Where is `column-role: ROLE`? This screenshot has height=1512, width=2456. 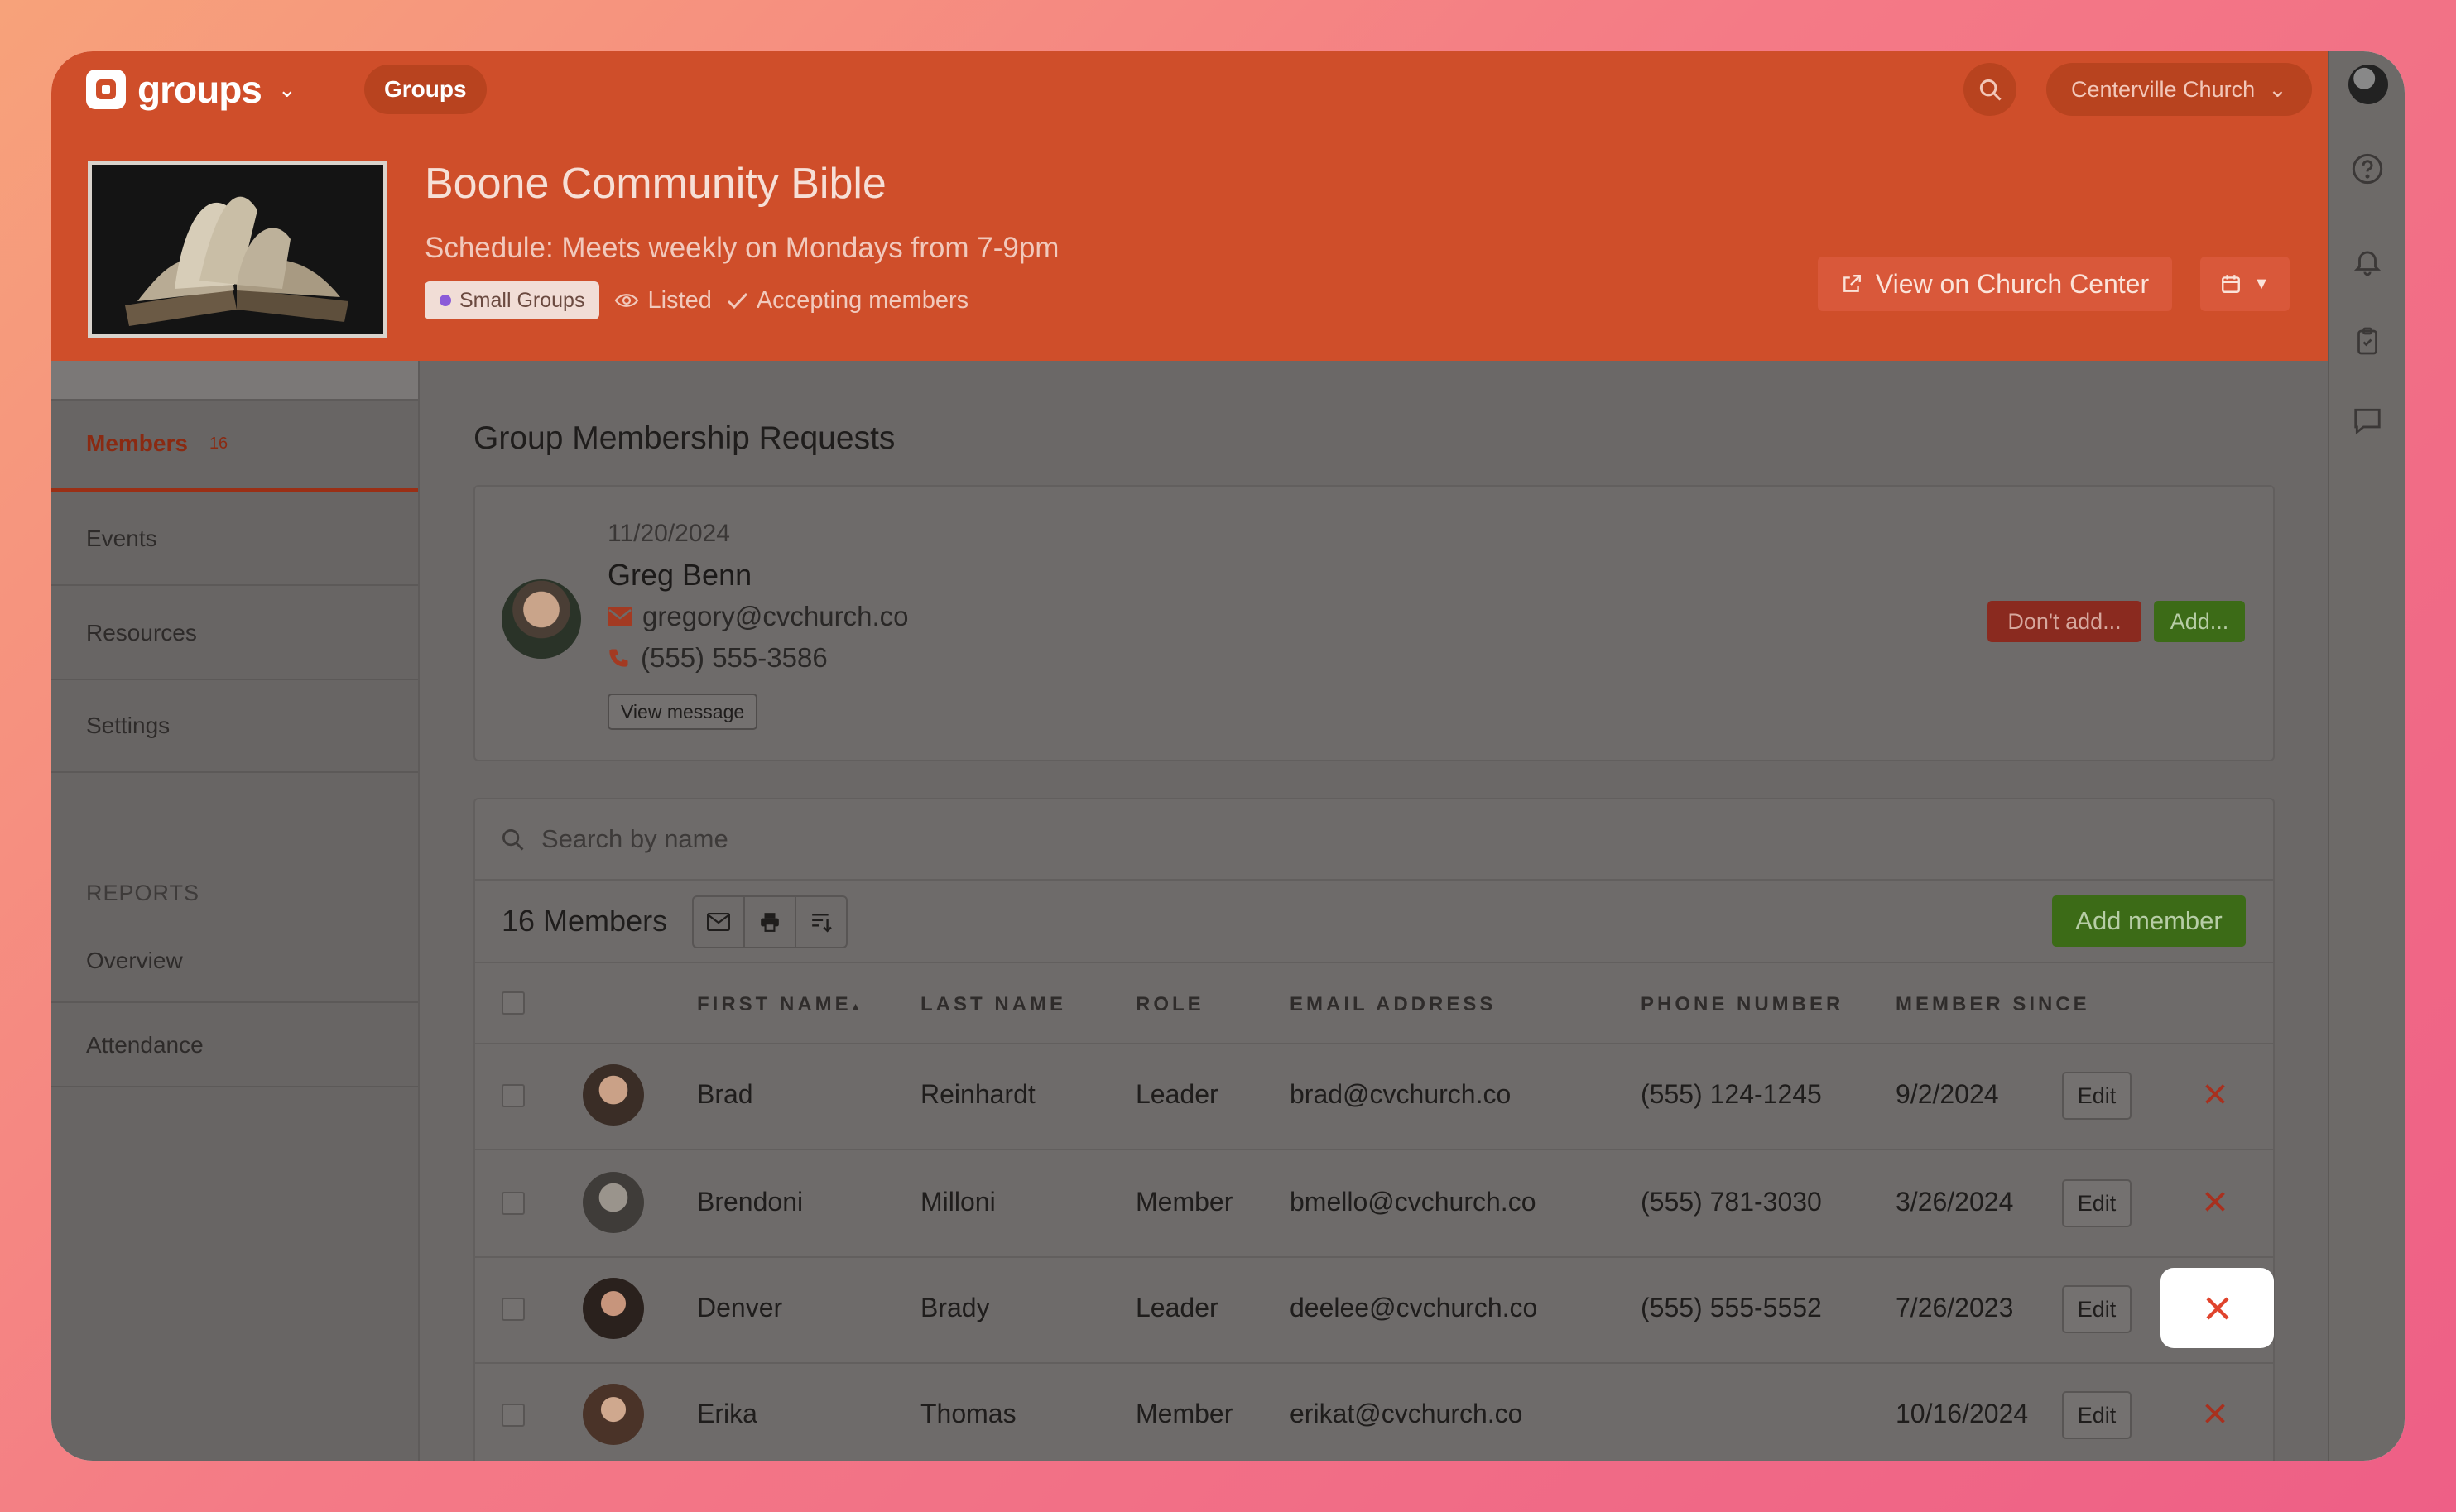 column-role: ROLE is located at coordinates (1170, 1004).